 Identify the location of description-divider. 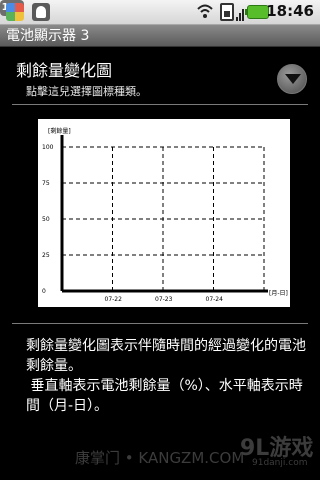
(160, 323).